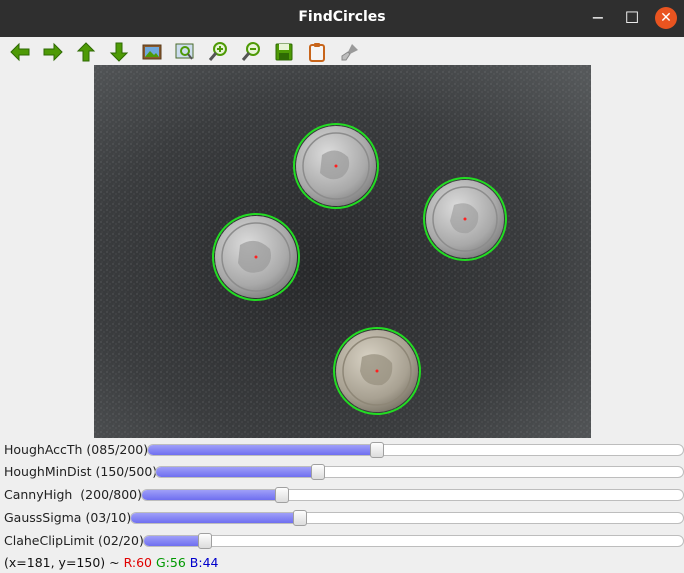  I want to click on slider-track-gausssigma, so click(407, 518).